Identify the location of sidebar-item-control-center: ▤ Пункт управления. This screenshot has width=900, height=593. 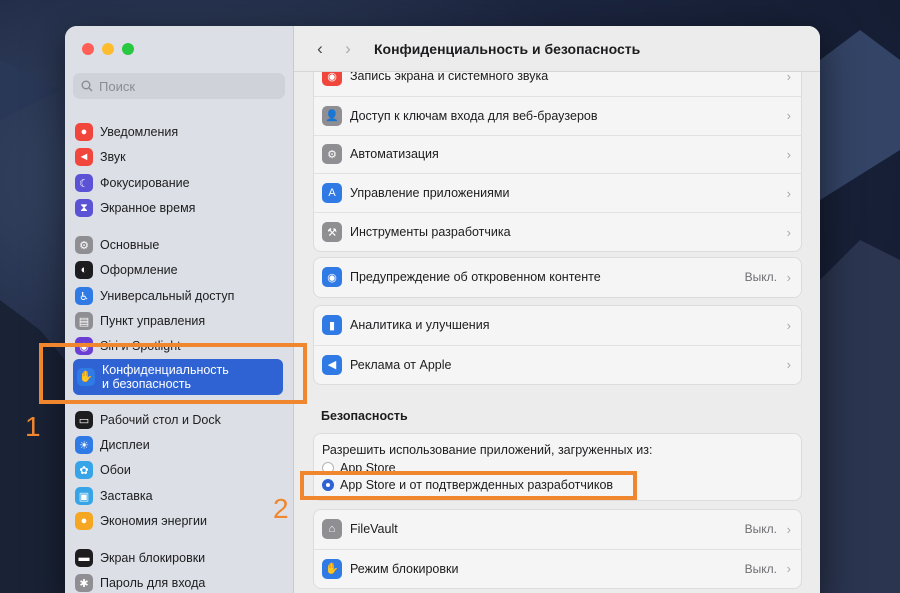
(180, 321).